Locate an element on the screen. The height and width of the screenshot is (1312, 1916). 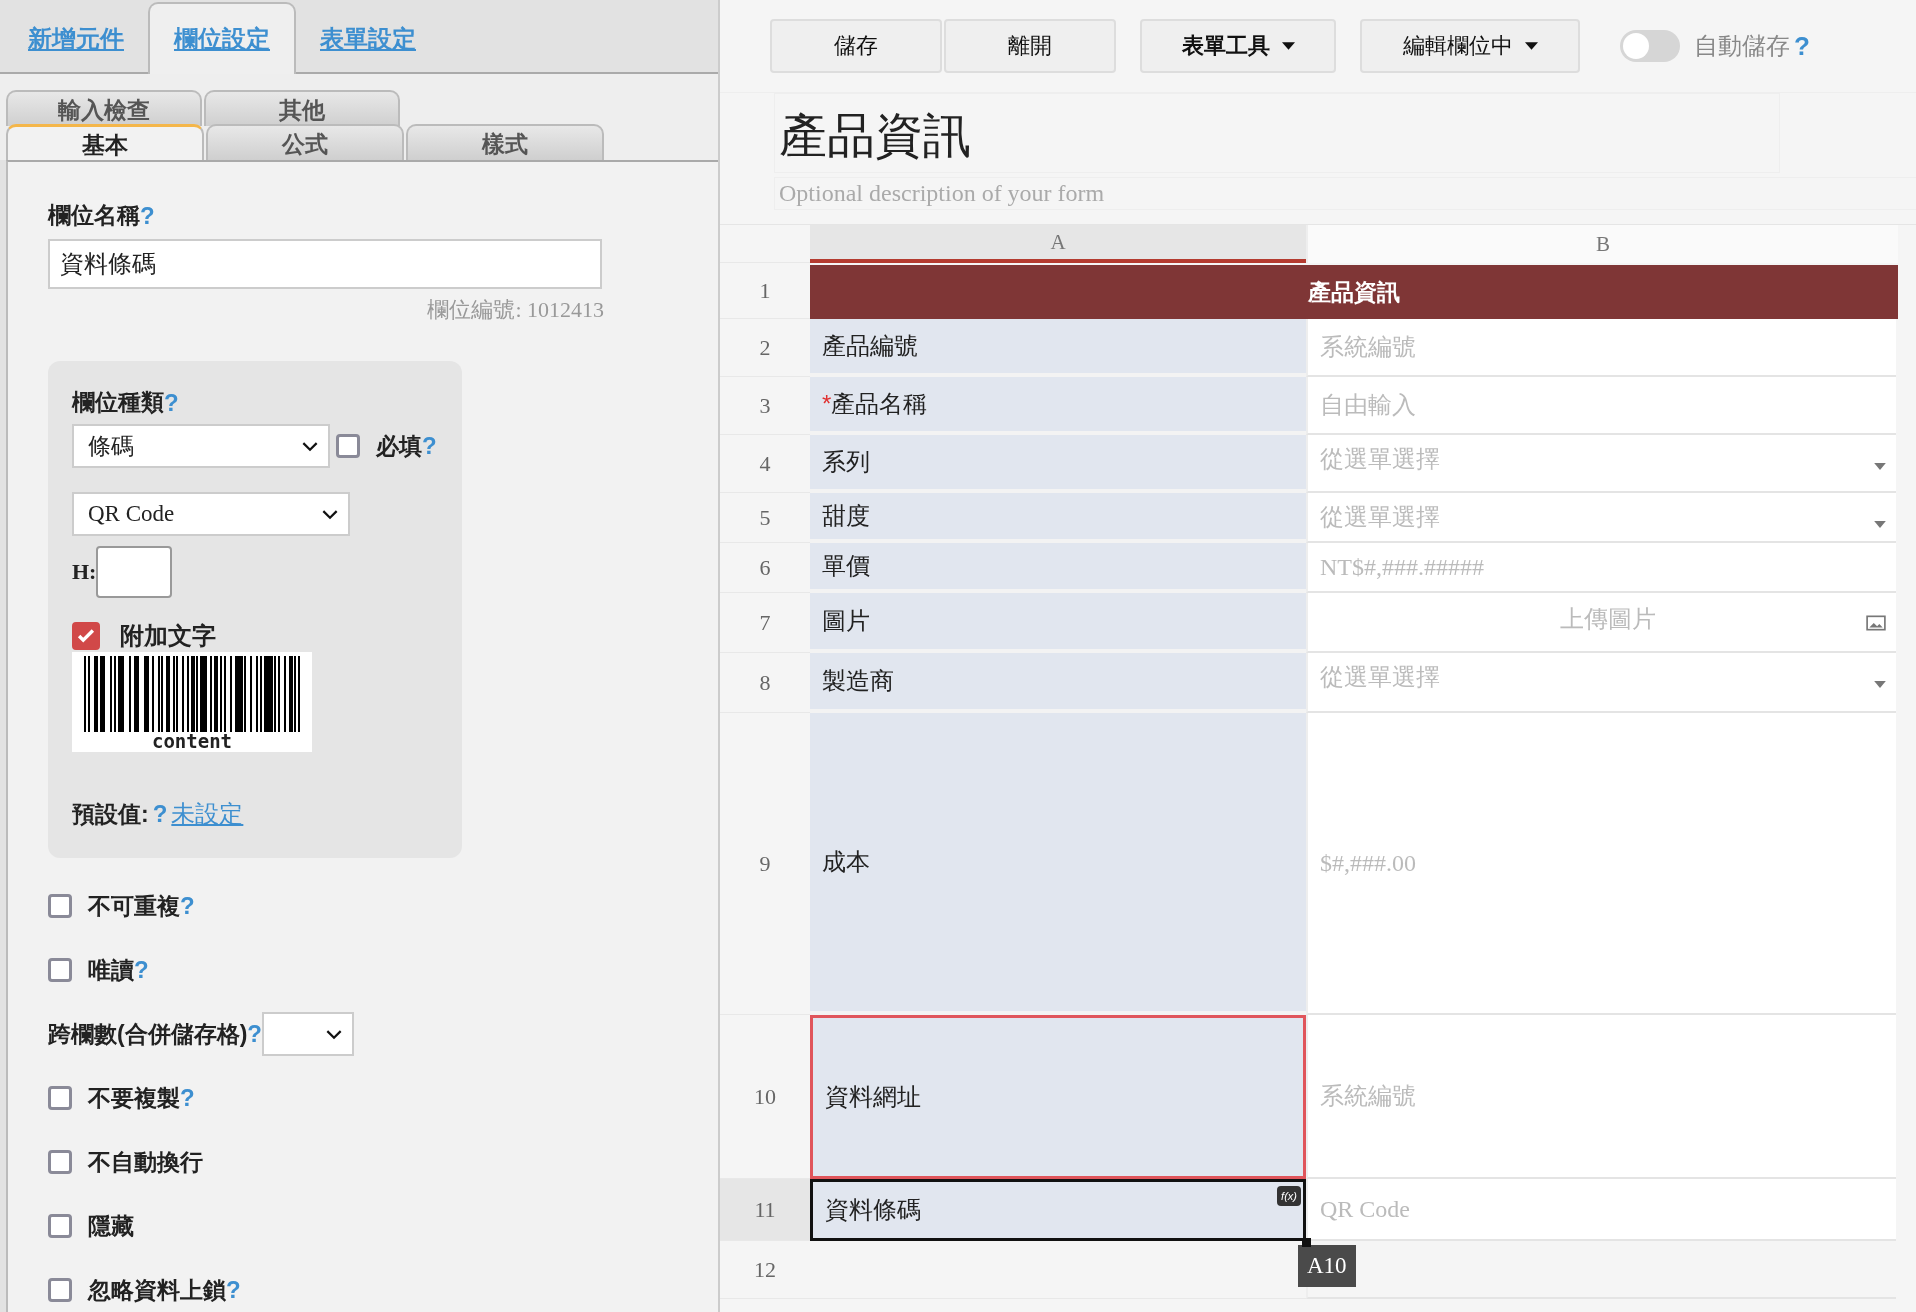
subtype-select: QR Code is located at coordinates (211, 514).